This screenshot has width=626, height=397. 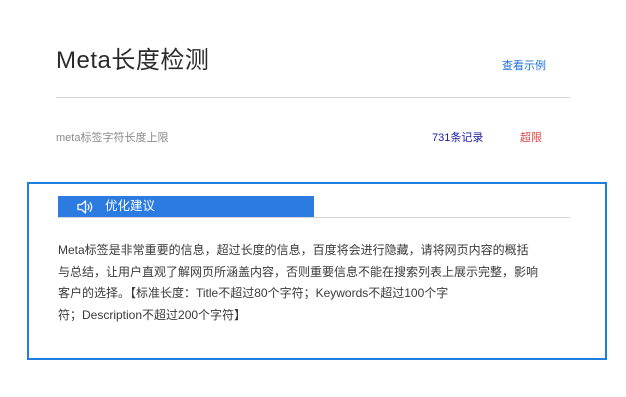 What do you see at coordinates (186, 206) in the screenshot?
I see `advice-tab: 优化建议` at bounding box center [186, 206].